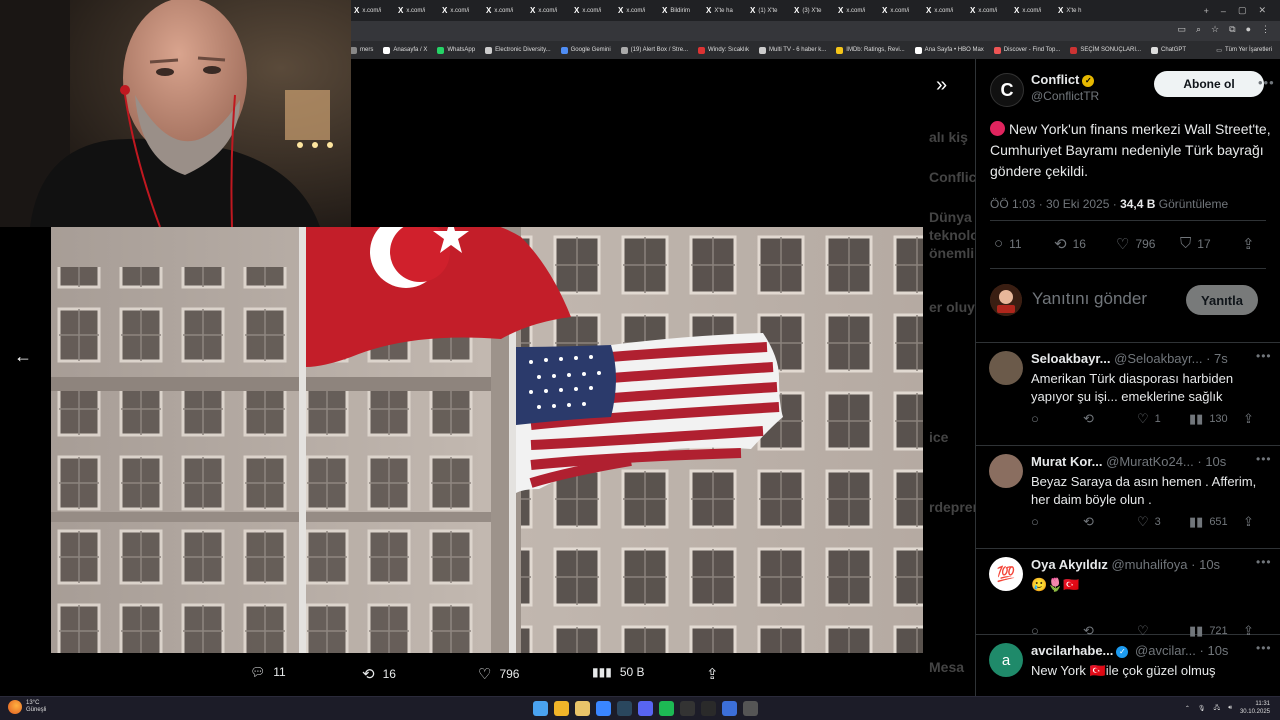  What do you see at coordinates (680, 10) in the screenshot?
I see `browser-tab: X Bildirim` at bounding box center [680, 10].